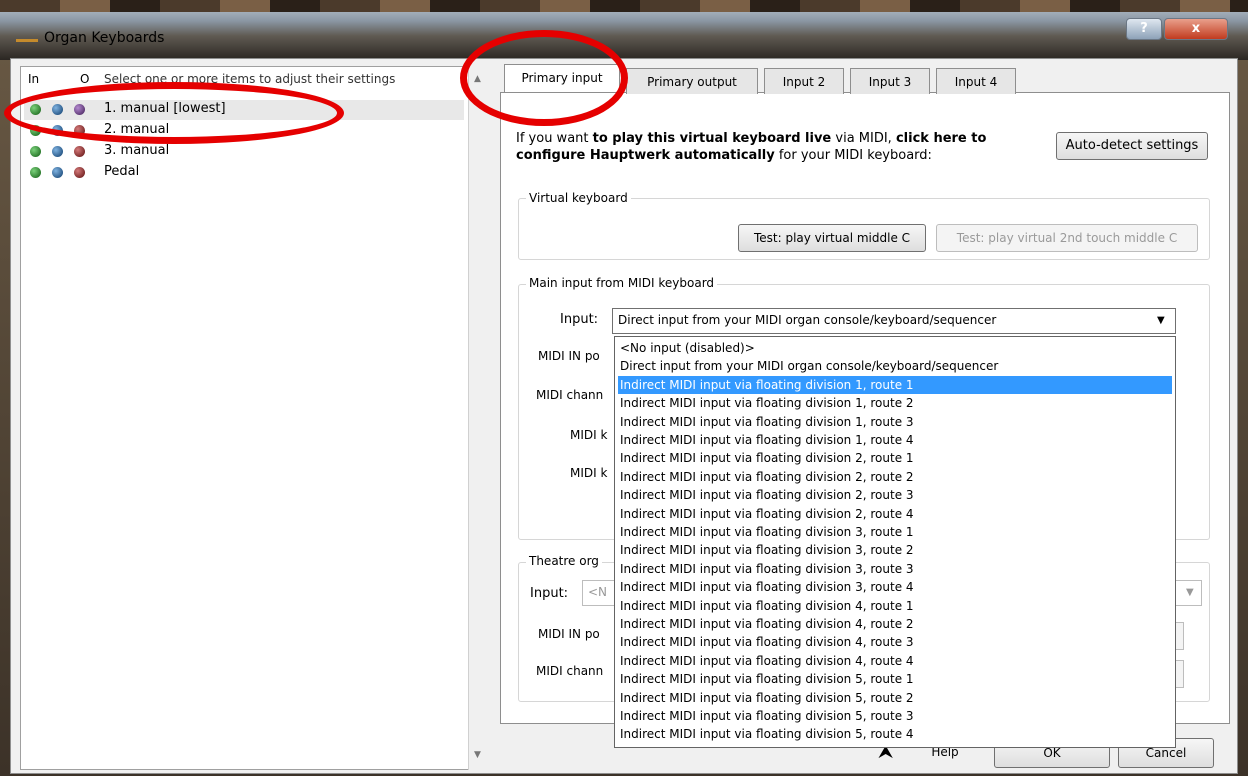  What do you see at coordinates (804, 81) in the screenshot?
I see `tab-input-2: Input 2` at bounding box center [804, 81].